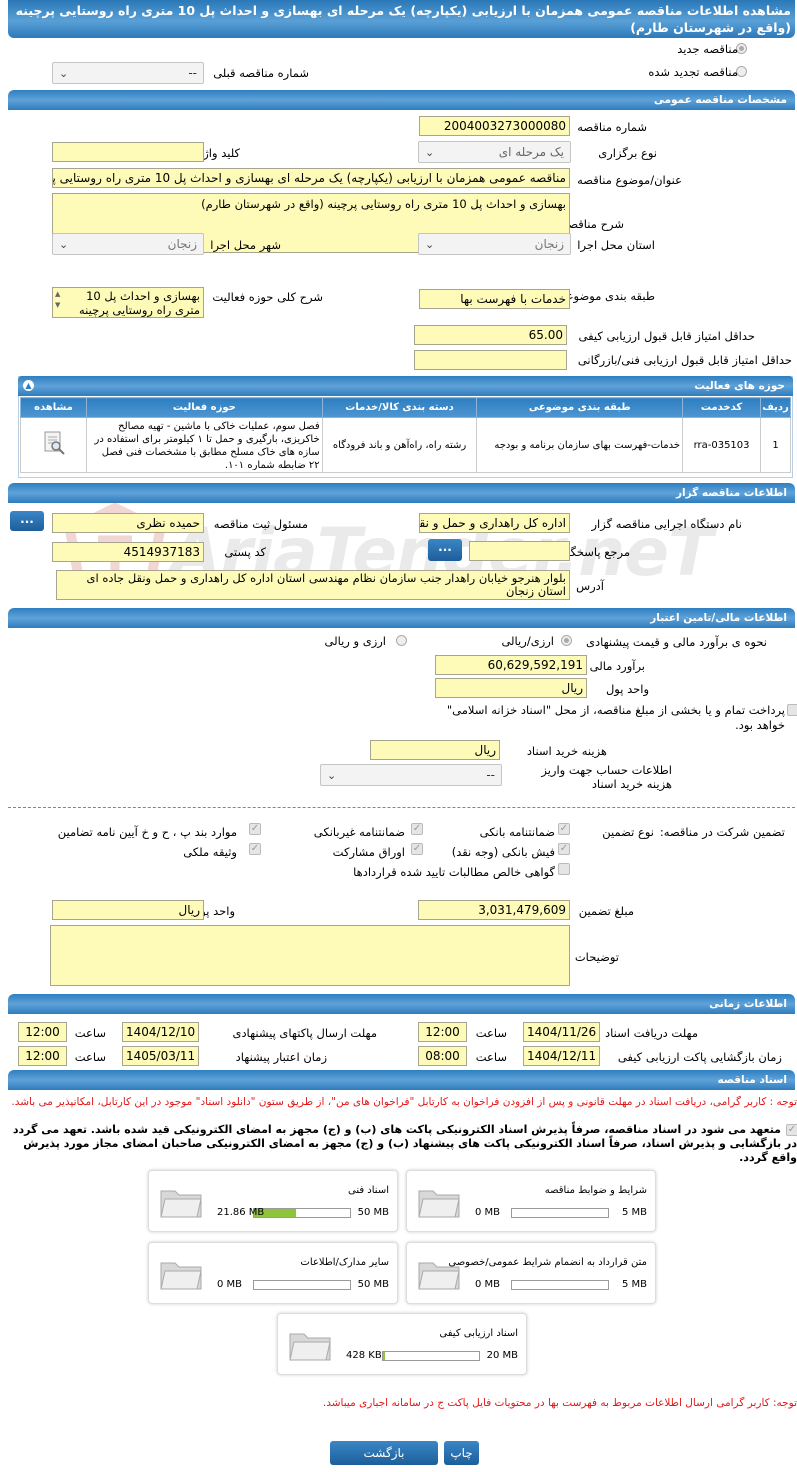 The height and width of the screenshot is (1472, 797). What do you see at coordinates (245, 245) in the screenshot?
I see `city-label: شهر محل اجرا` at bounding box center [245, 245].